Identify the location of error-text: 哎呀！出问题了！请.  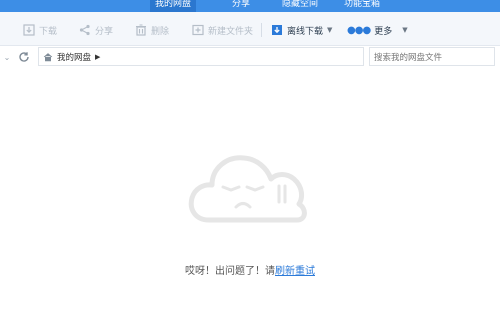
(230, 271).